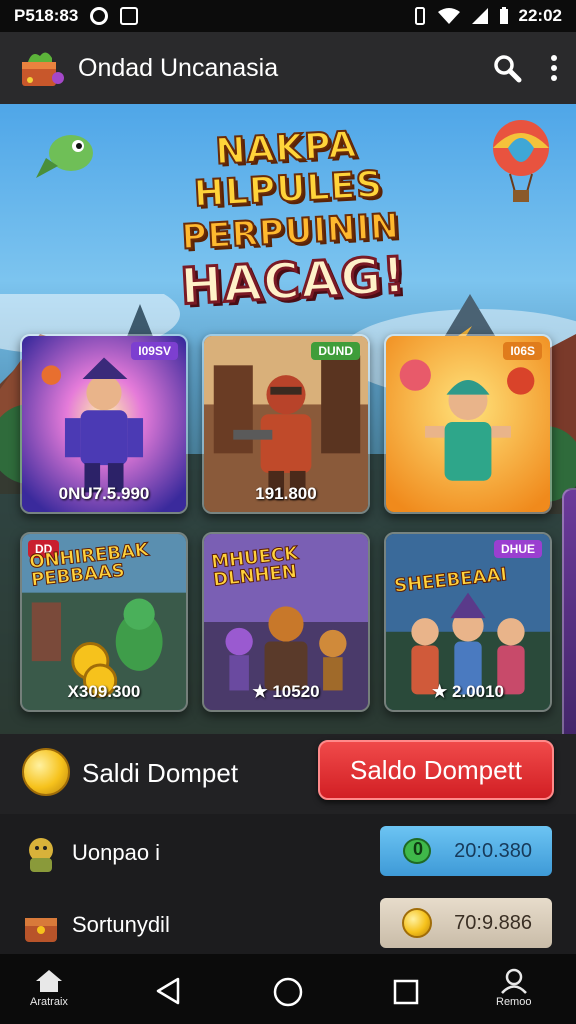 This screenshot has height=1024, width=576. What do you see at coordinates (418, 849) in the screenshot?
I see `list-item-token-text: 0` at bounding box center [418, 849].